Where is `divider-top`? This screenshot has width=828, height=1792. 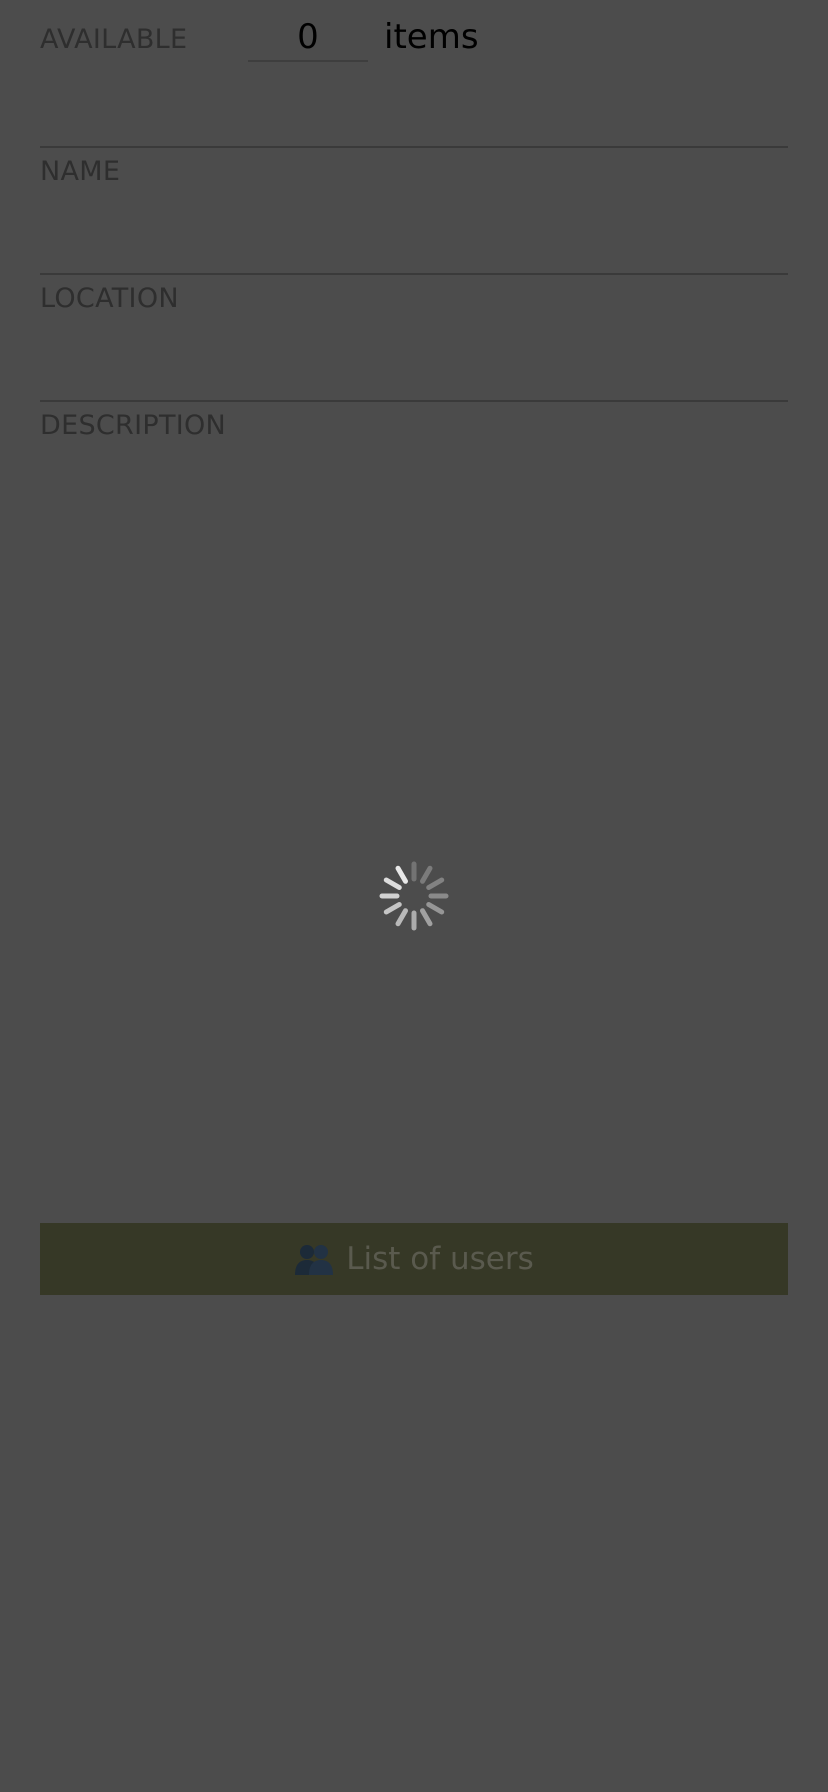
divider-top is located at coordinates (414, 147).